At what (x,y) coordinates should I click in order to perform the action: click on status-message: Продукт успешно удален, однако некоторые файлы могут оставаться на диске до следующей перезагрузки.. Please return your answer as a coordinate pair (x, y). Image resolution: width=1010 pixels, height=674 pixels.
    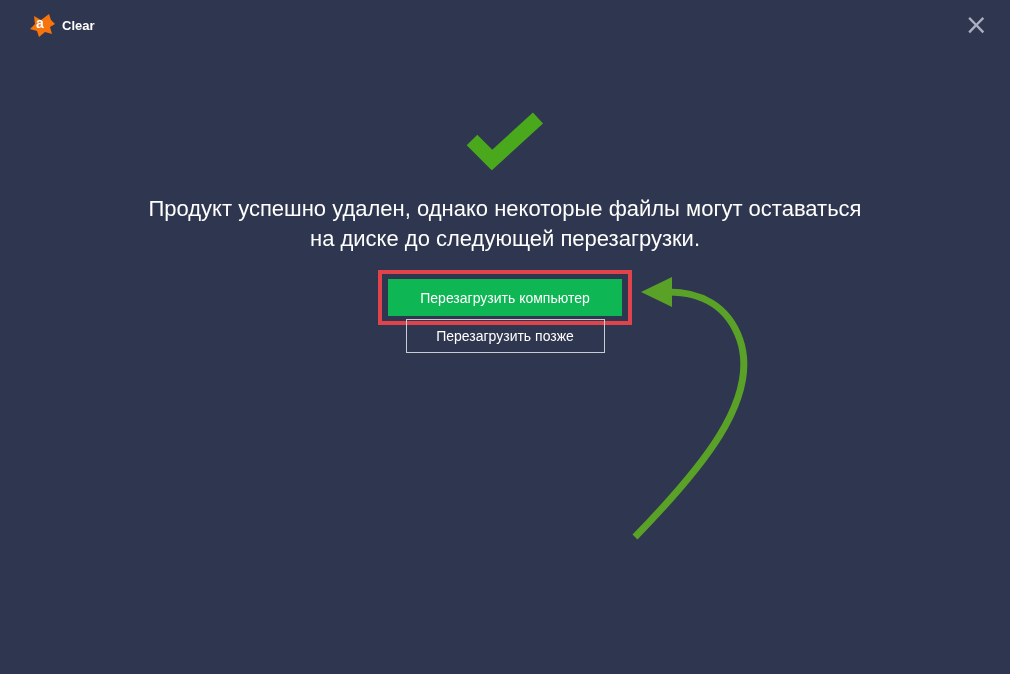
    Looking at the image, I should click on (505, 224).